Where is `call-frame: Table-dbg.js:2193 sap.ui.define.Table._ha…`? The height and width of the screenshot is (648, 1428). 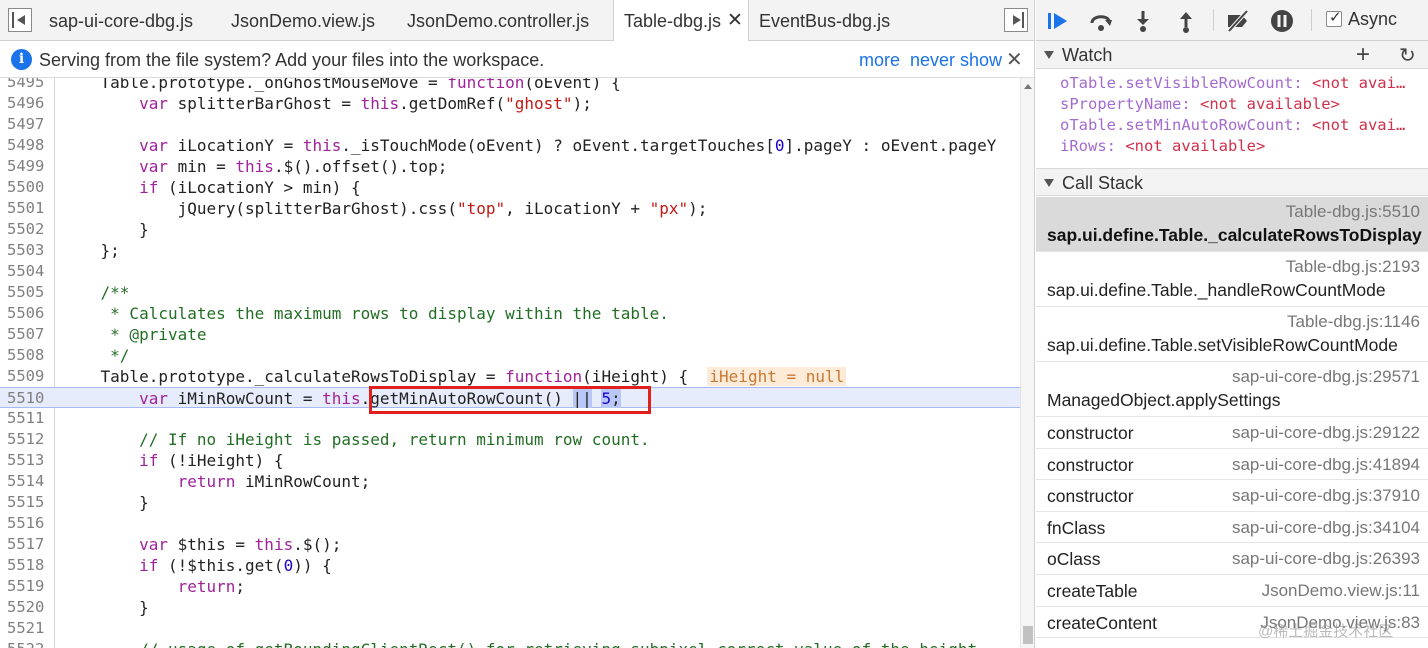
call-frame: Table-dbg.js:2193 sap.ui.define.Table._ha… is located at coordinates (1232, 279).